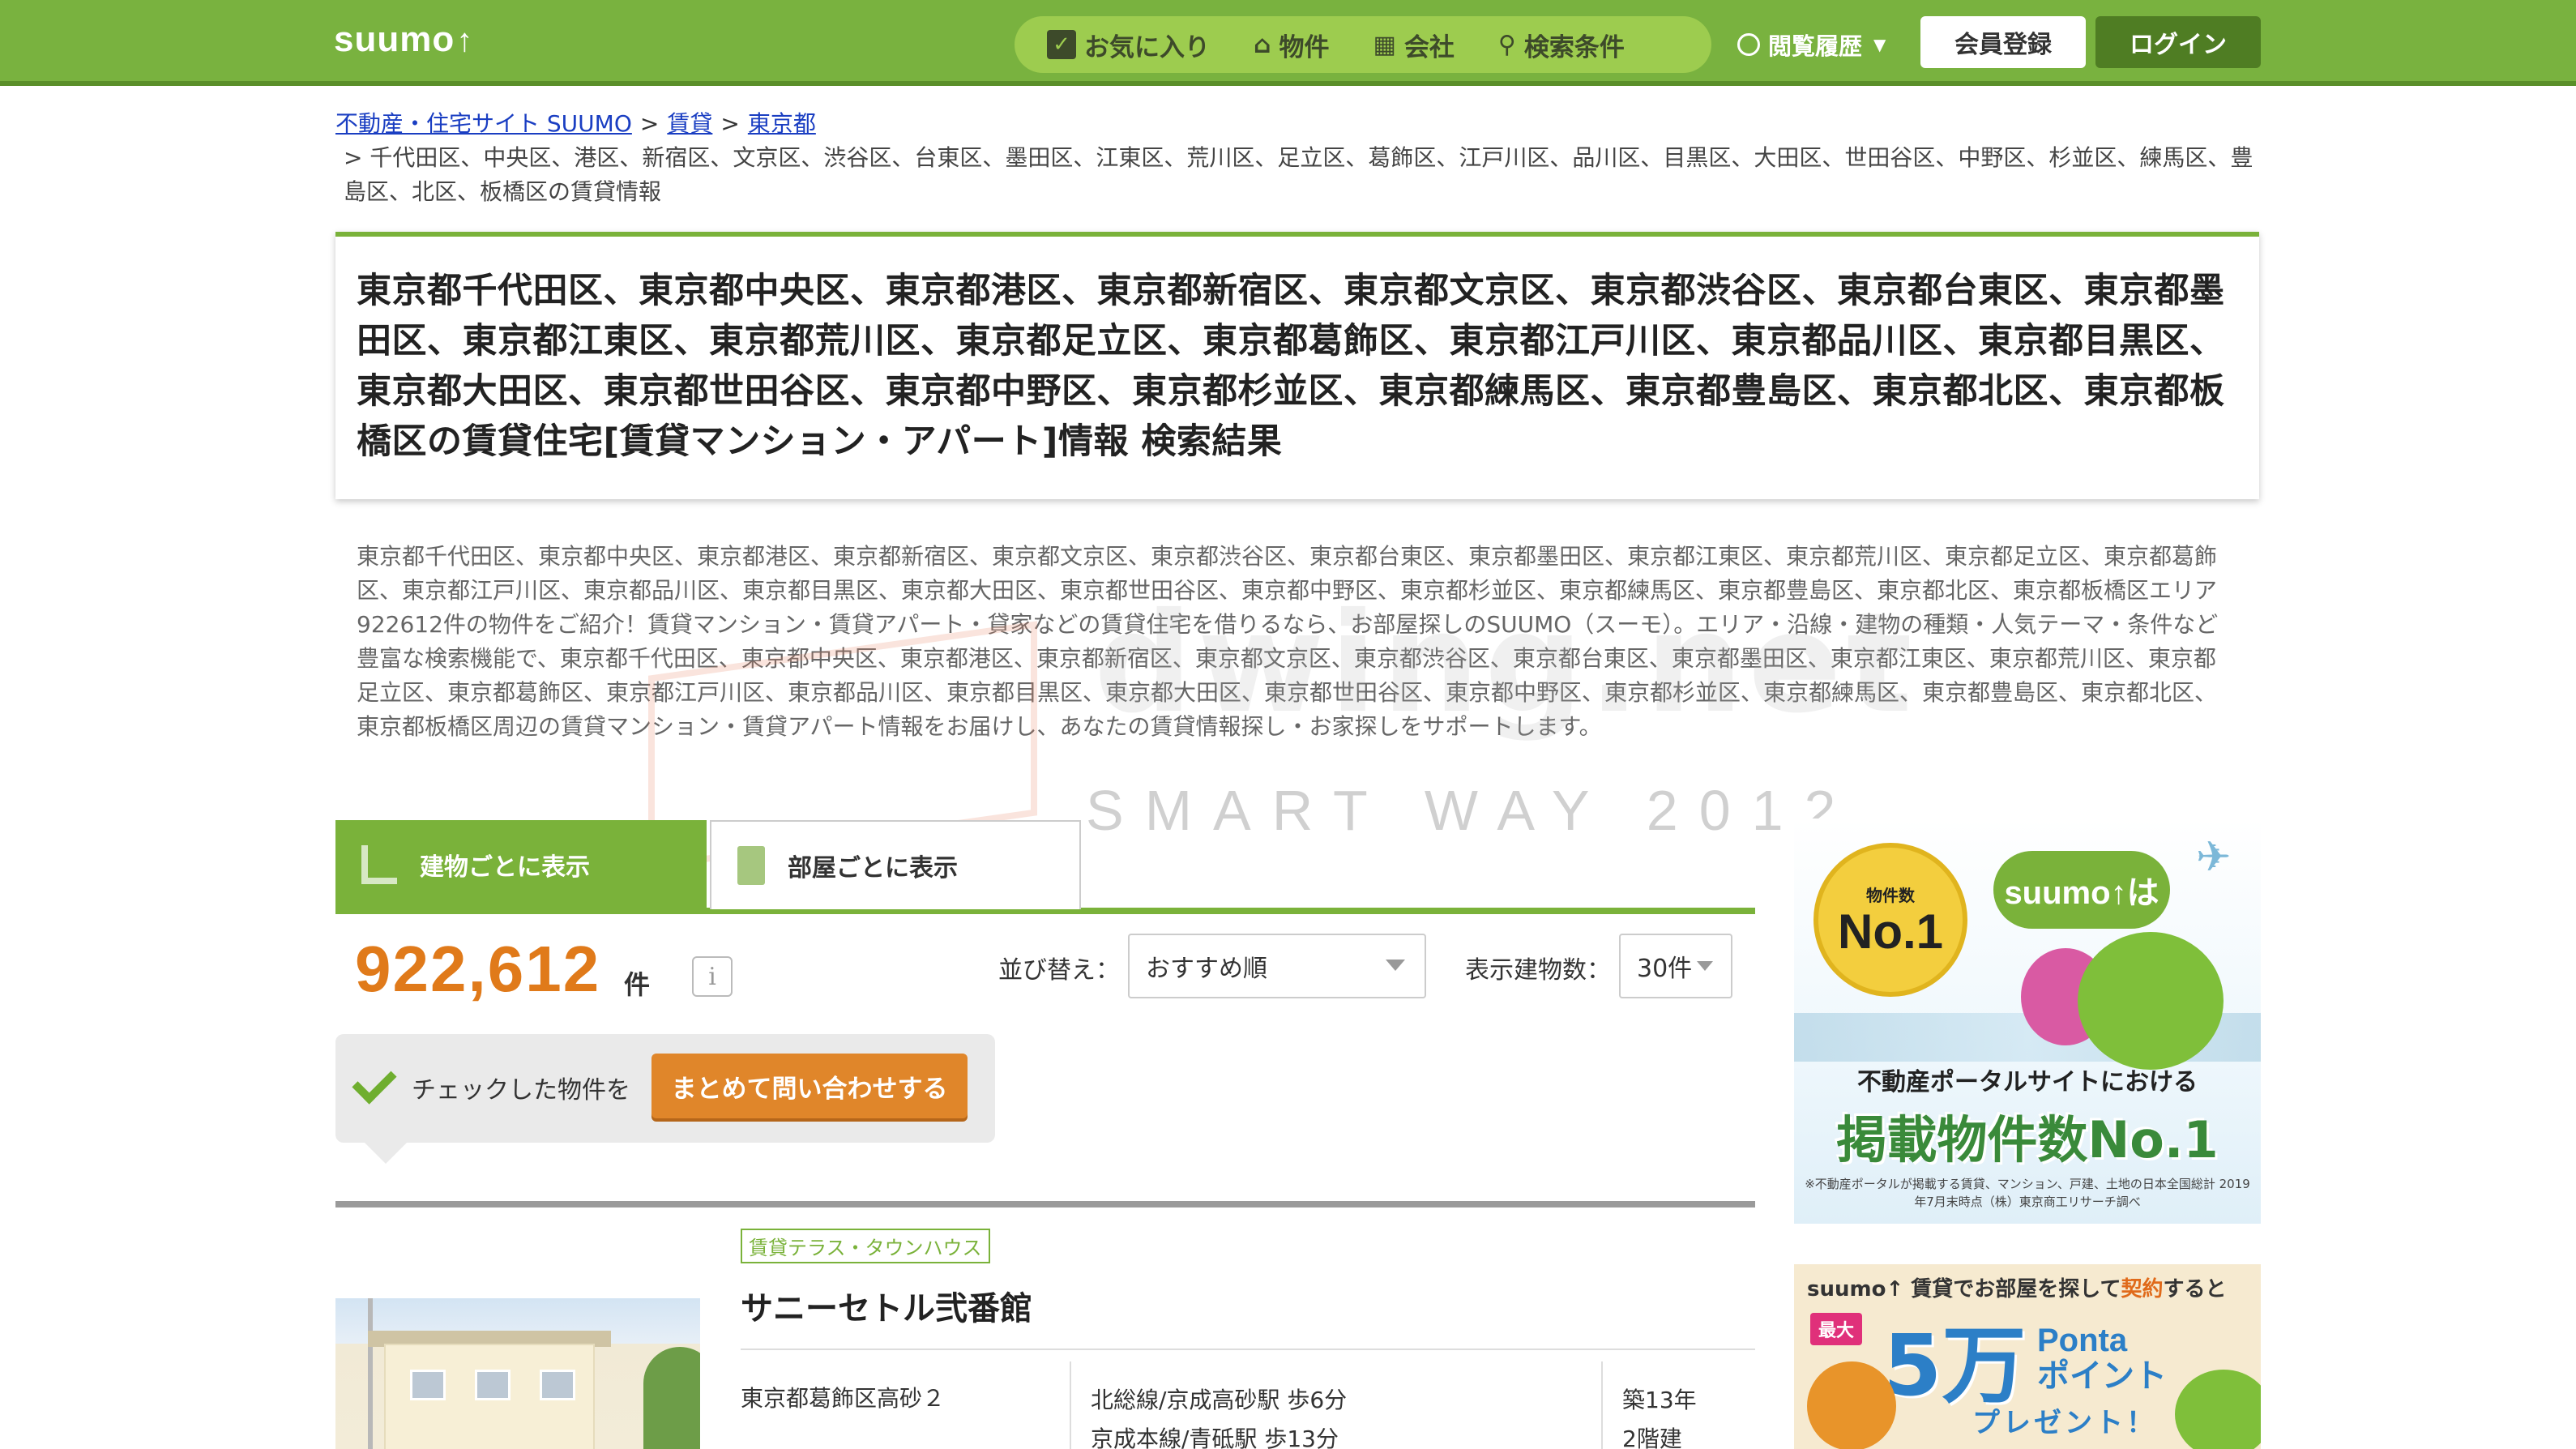  Describe the element at coordinates (1248, 1349) in the screenshot. I see `property-divider` at that location.